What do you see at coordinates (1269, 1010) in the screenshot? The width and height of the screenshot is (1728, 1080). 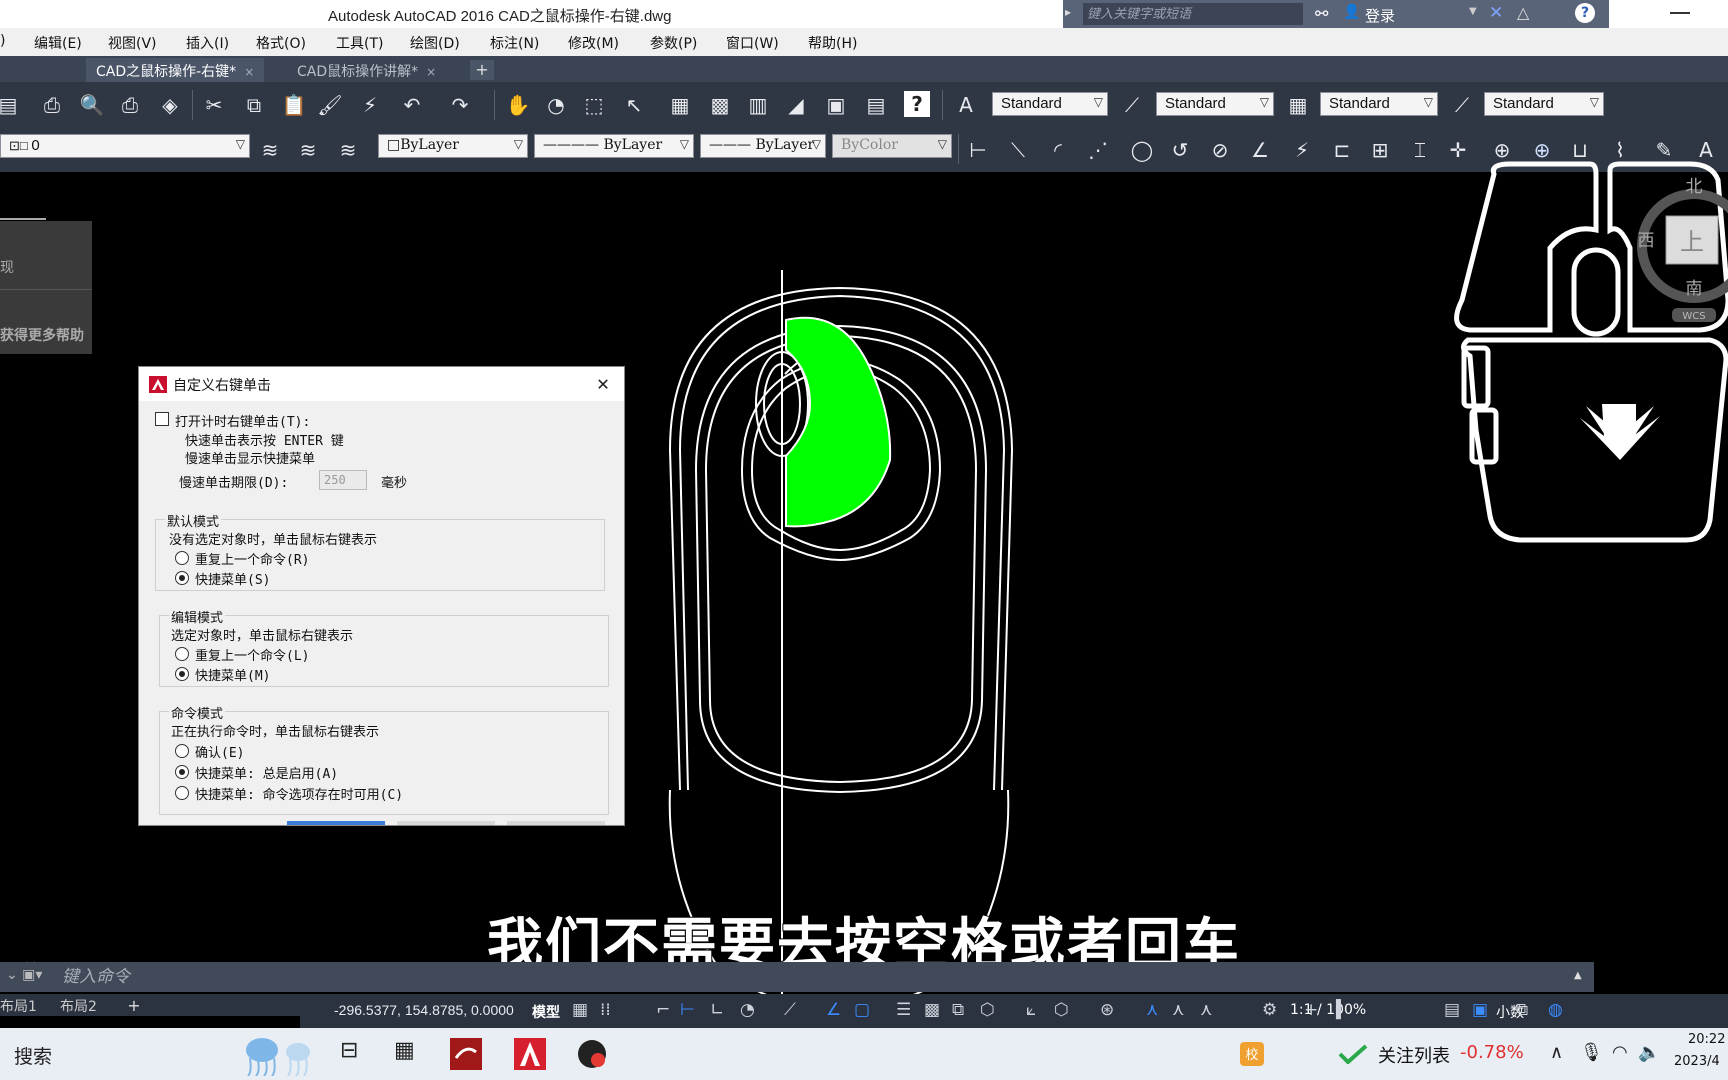 I see `gear-icon: ⚙` at bounding box center [1269, 1010].